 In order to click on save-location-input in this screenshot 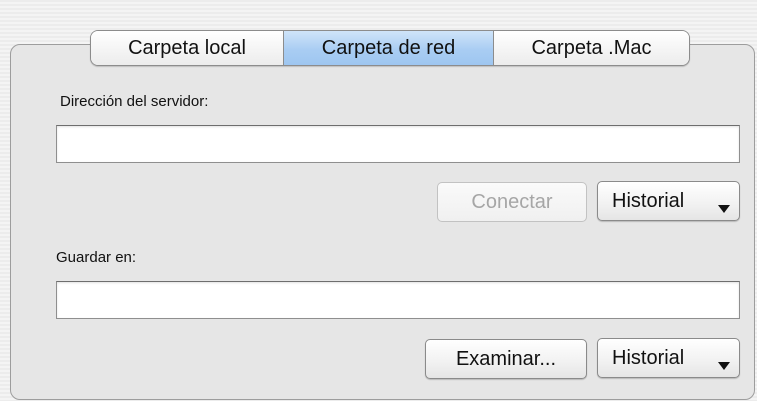, I will do `click(398, 300)`.